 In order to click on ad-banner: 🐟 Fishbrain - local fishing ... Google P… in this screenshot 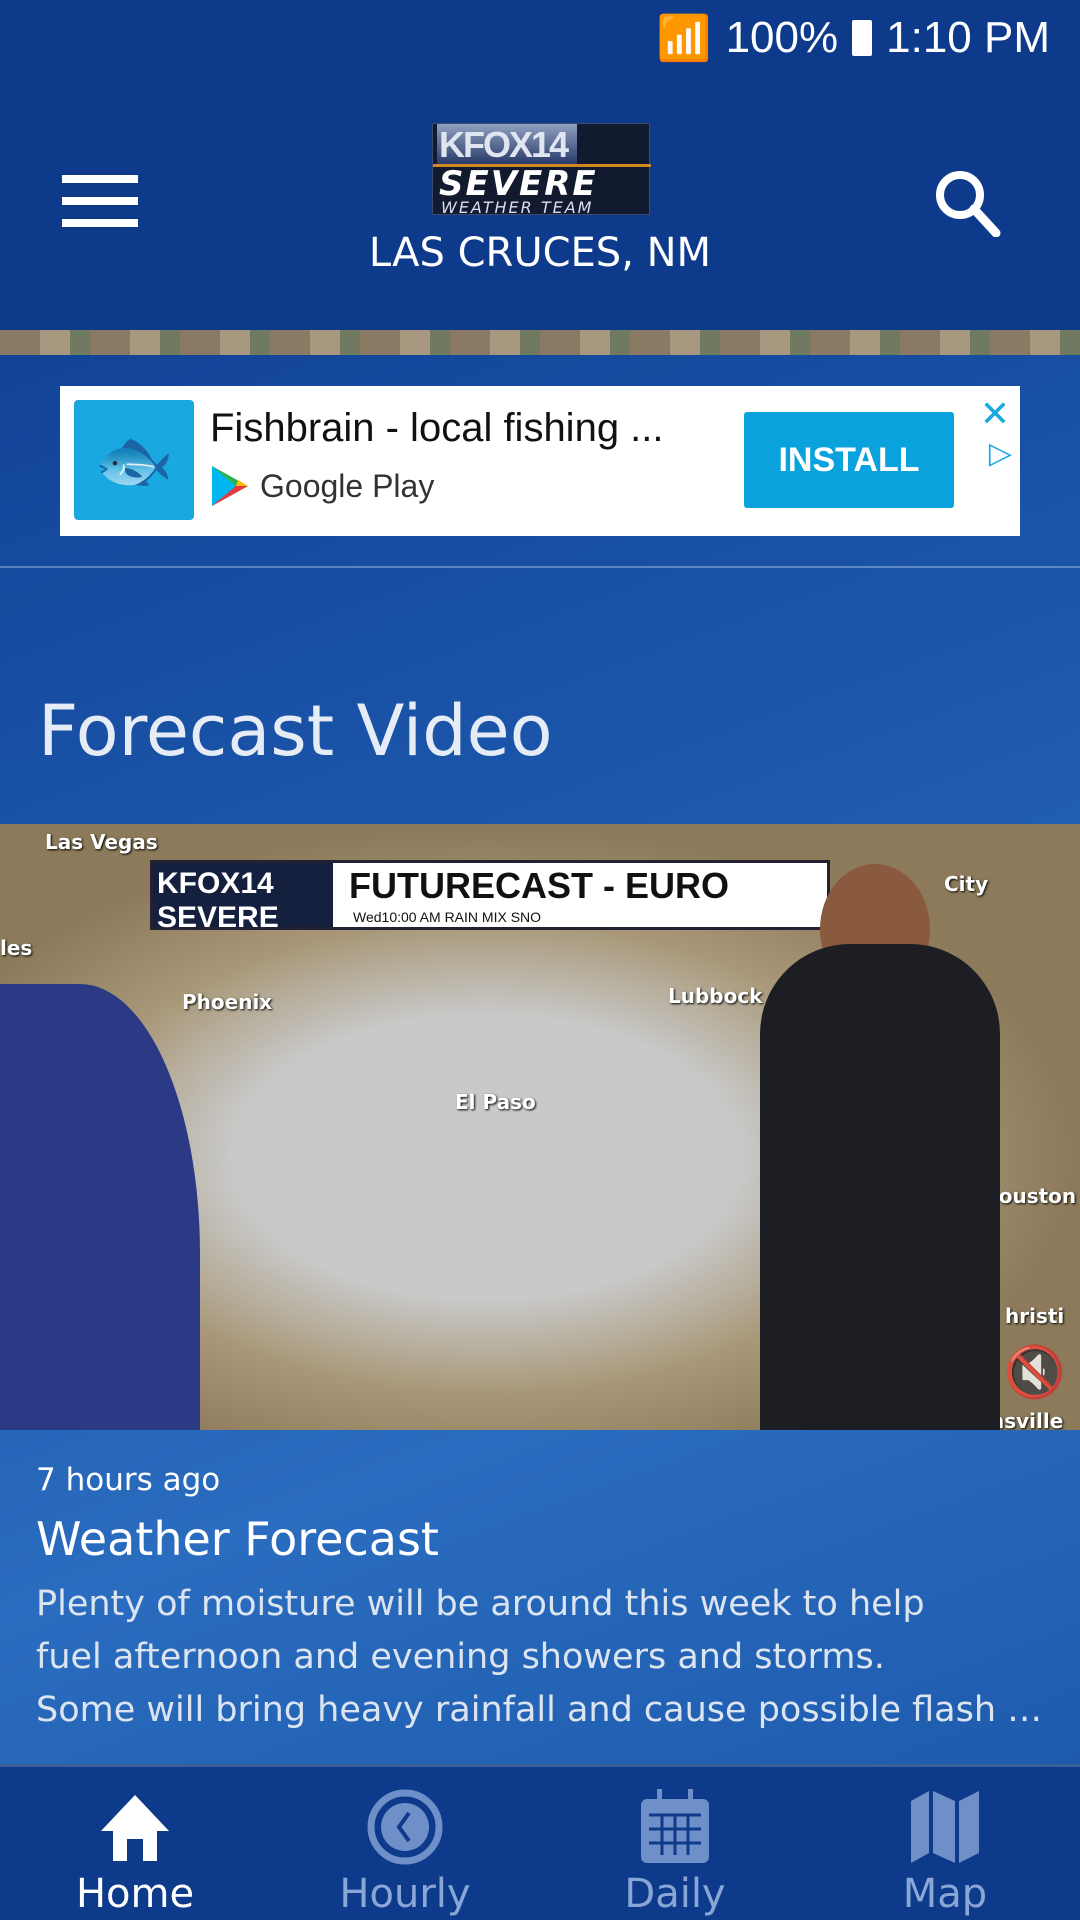, I will do `click(540, 461)`.